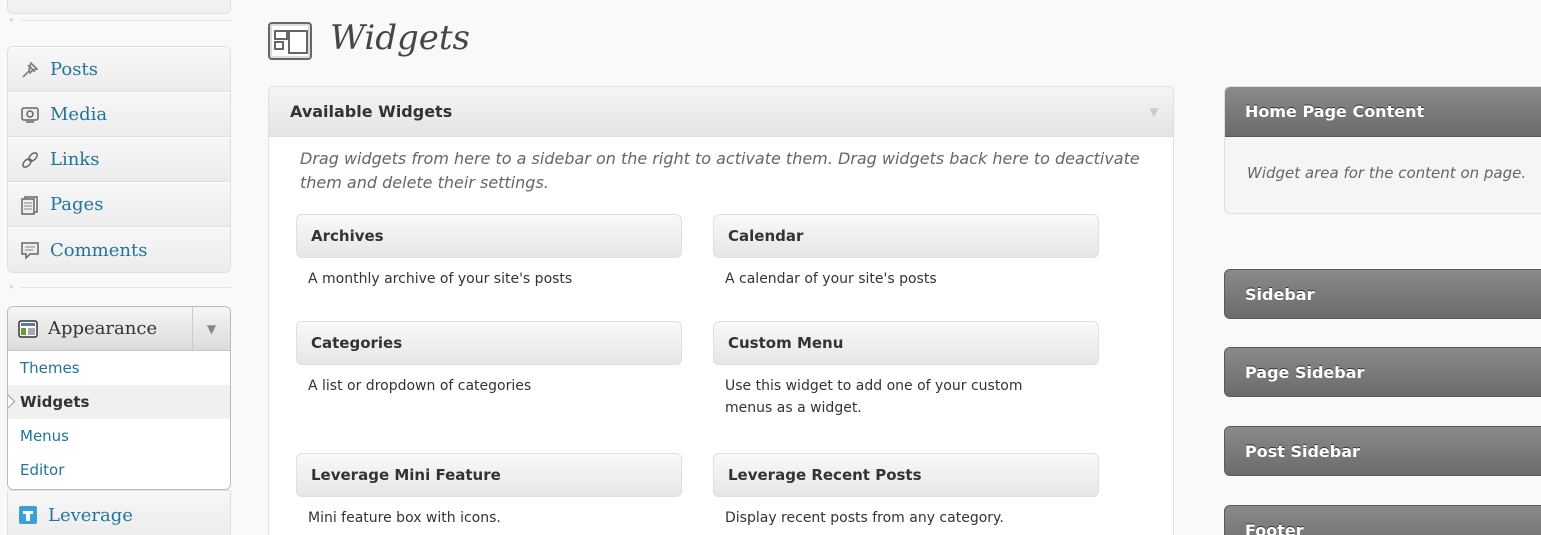  Describe the element at coordinates (420, 386) in the screenshot. I see `widget-description: A list or dropdown of categories` at that location.